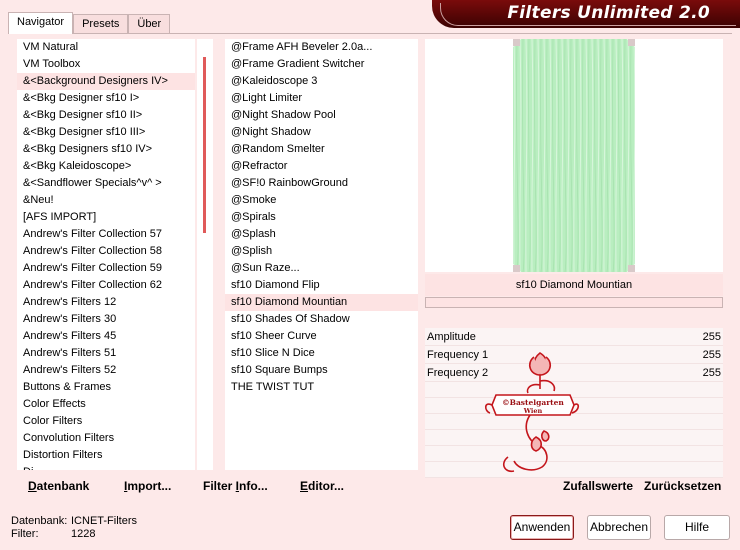  I want to click on filter-item: @Frame Gradient Switcher, so click(321, 64).